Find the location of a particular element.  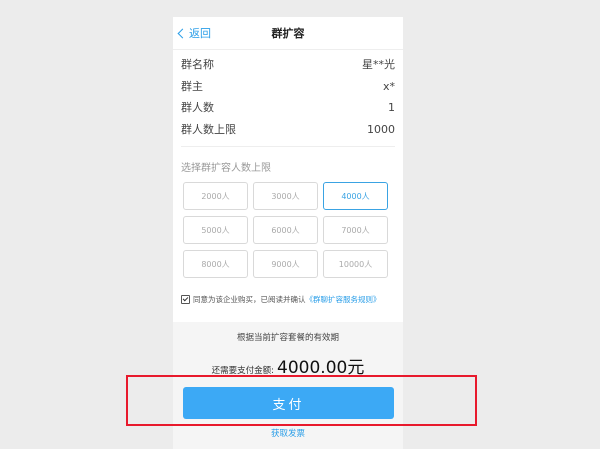

info-value: x* is located at coordinates (388, 86).